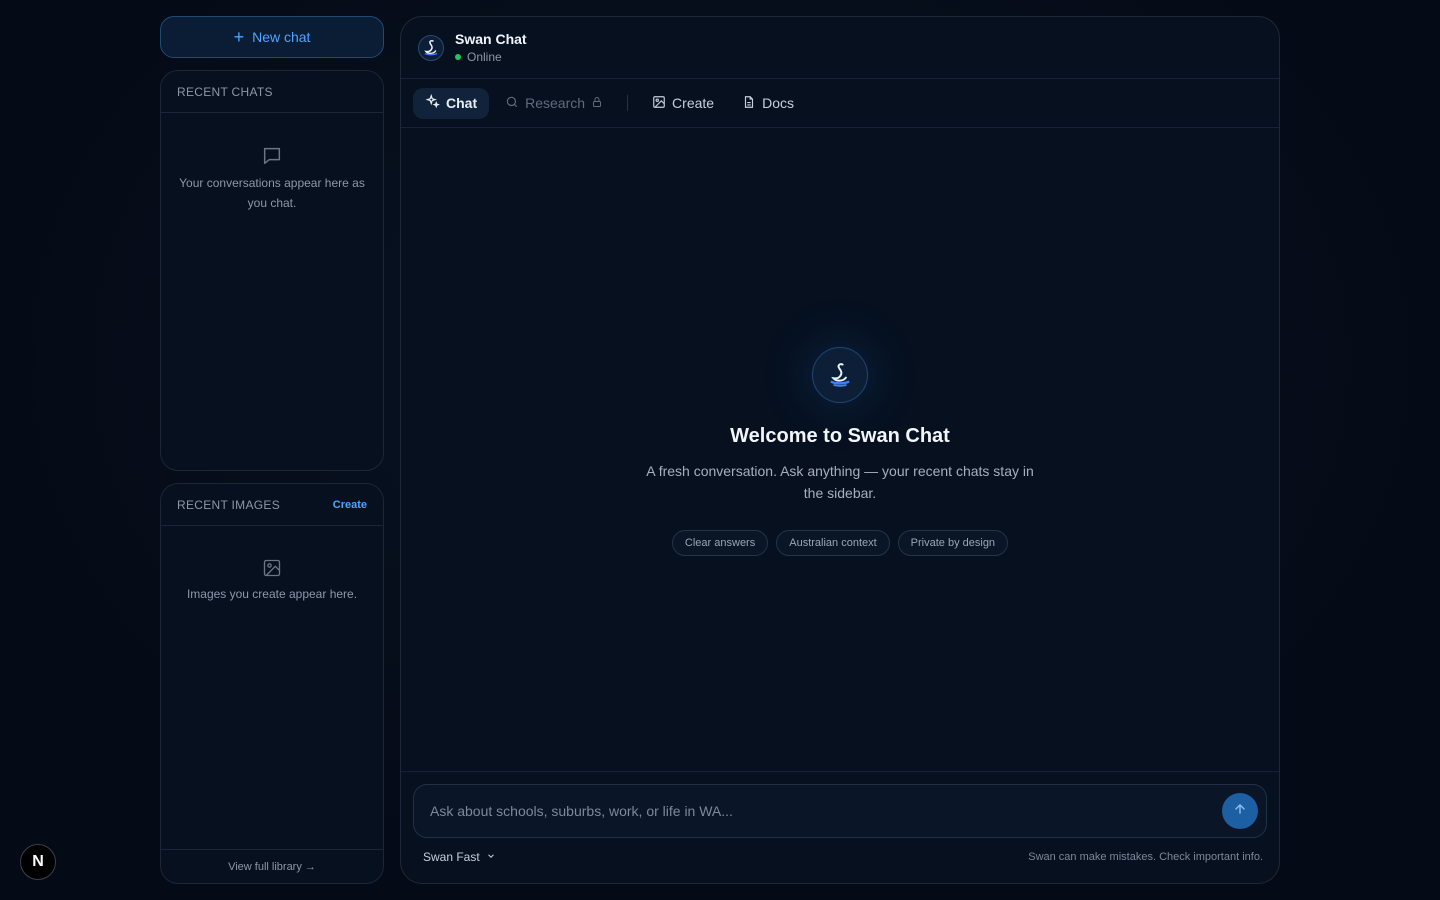 This screenshot has width=1440, height=900. What do you see at coordinates (749, 103) in the screenshot?
I see `document-icon` at bounding box center [749, 103].